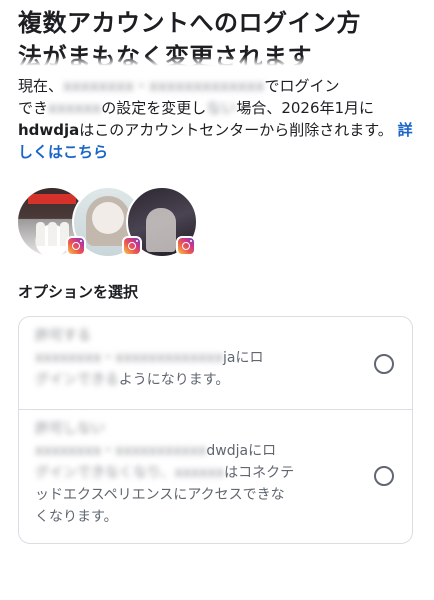 The width and height of the screenshot is (434, 600). Describe the element at coordinates (75, 108) in the screenshot. I see `desc-blurred-2: xxxxxx` at that location.